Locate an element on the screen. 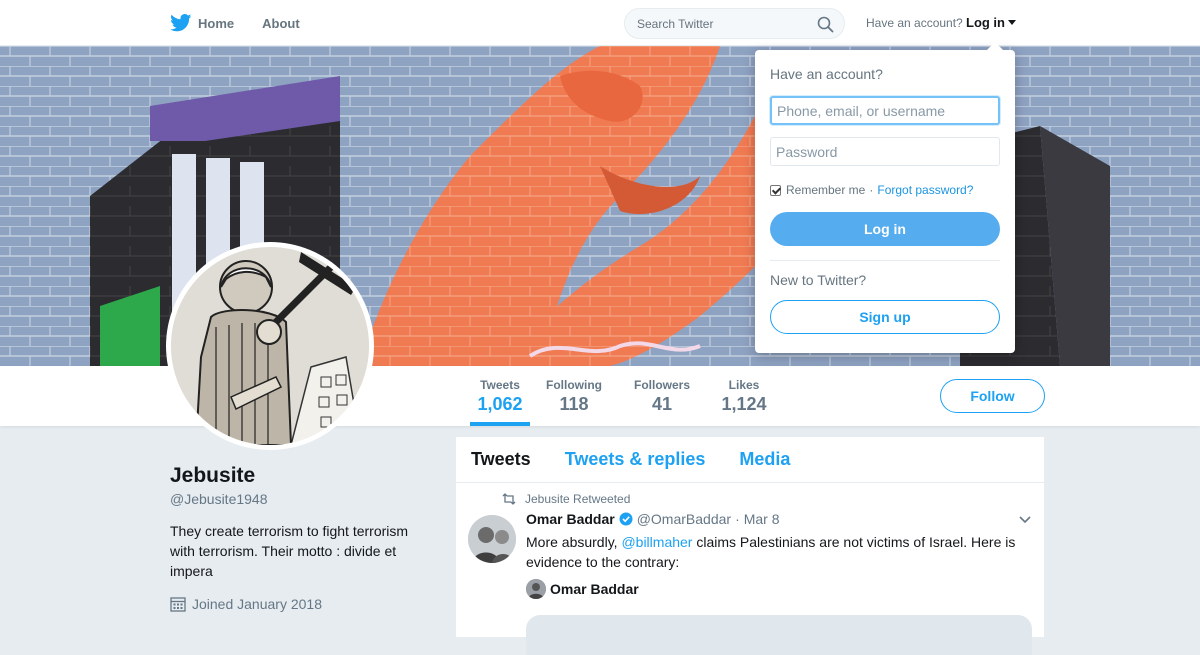 The height and width of the screenshot is (655, 1200). login-dropdown-toggle: Log in is located at coordinates (991, 22).